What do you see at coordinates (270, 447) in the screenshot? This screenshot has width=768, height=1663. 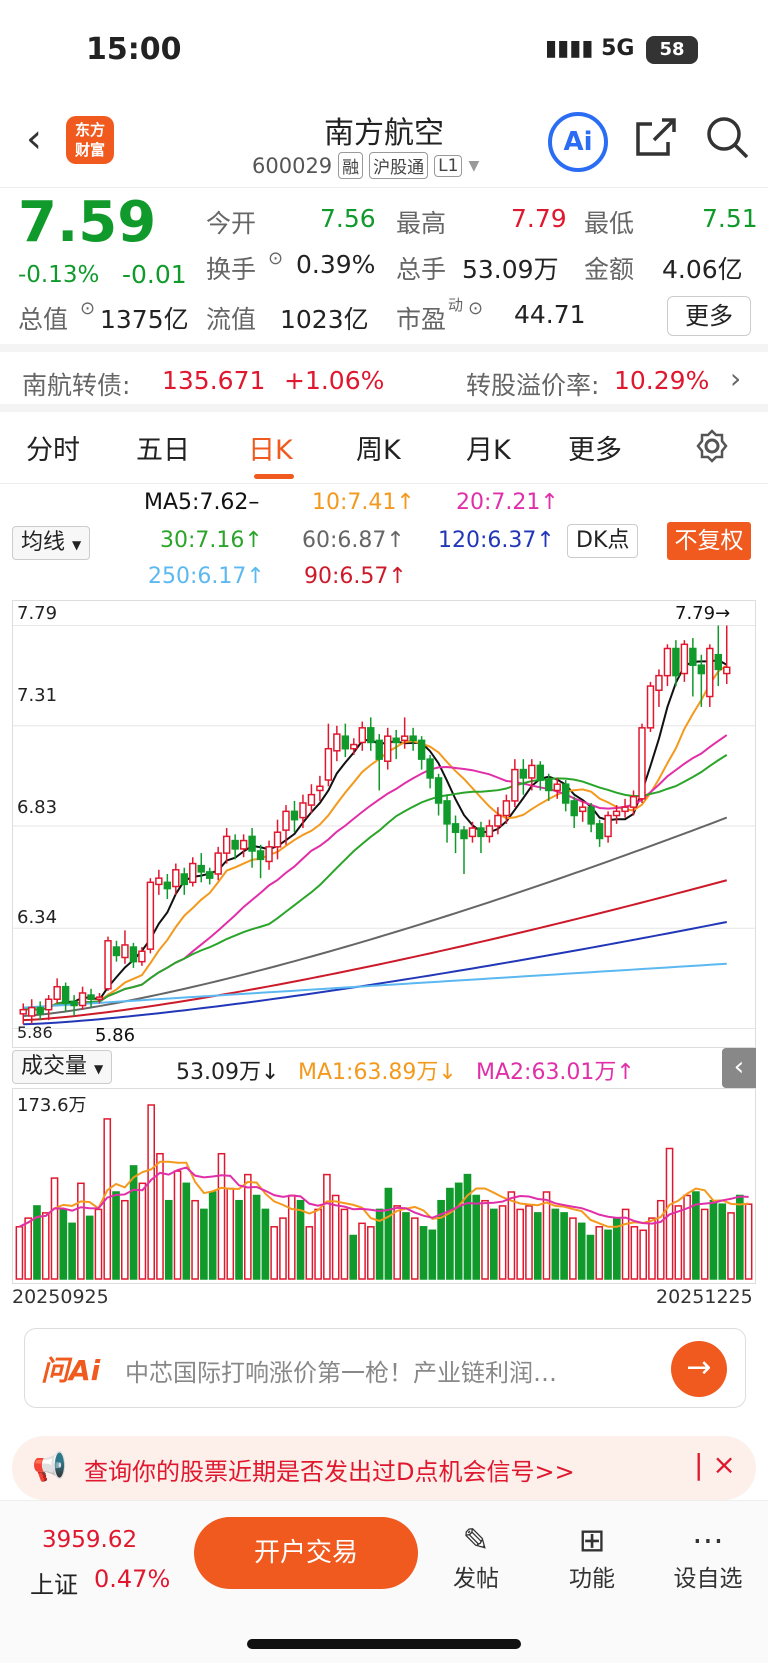 I see `tab-daily-k: 日K` at bounding box center [270, 447].